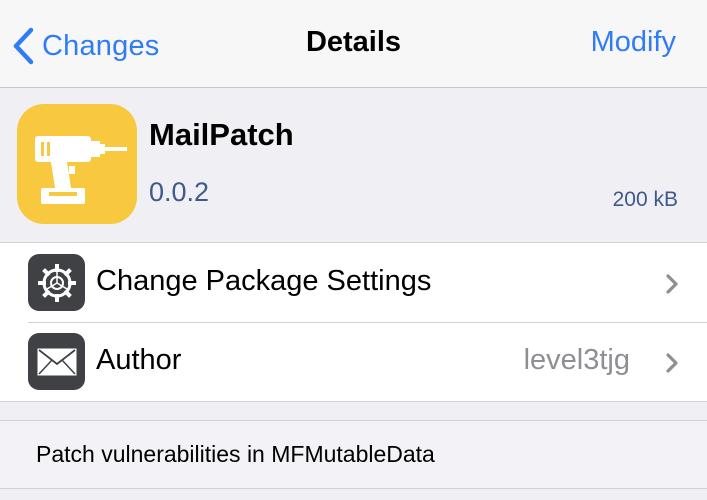 This screenshot has height=500, width=707. I want to click on back-button-label: Changes, so click(101, 45).